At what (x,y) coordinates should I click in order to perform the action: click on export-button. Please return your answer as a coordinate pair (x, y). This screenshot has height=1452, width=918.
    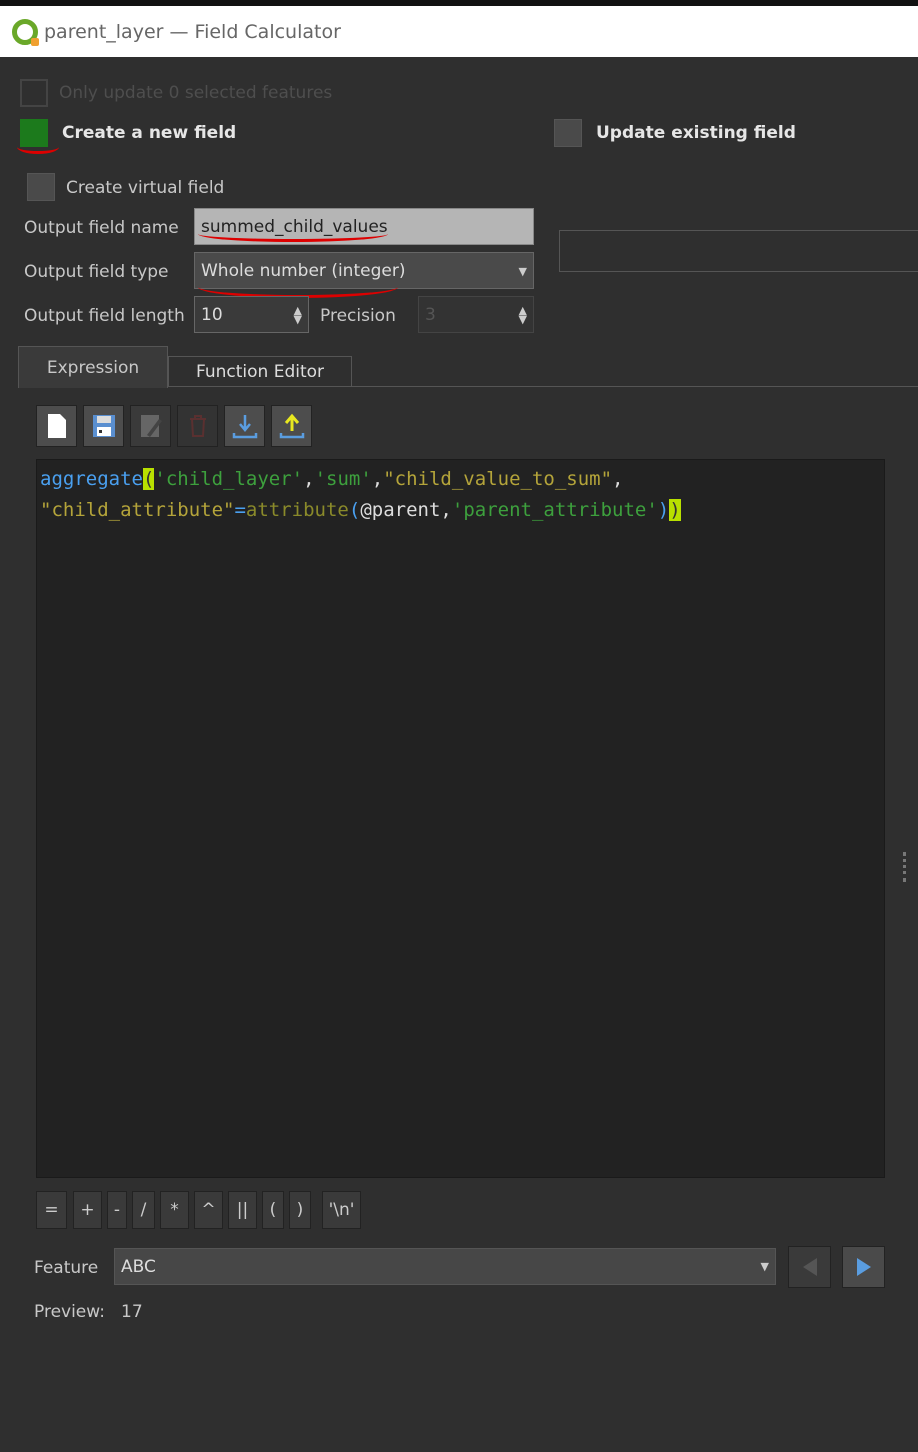
    Looking at the image, I should click on (291, 426).